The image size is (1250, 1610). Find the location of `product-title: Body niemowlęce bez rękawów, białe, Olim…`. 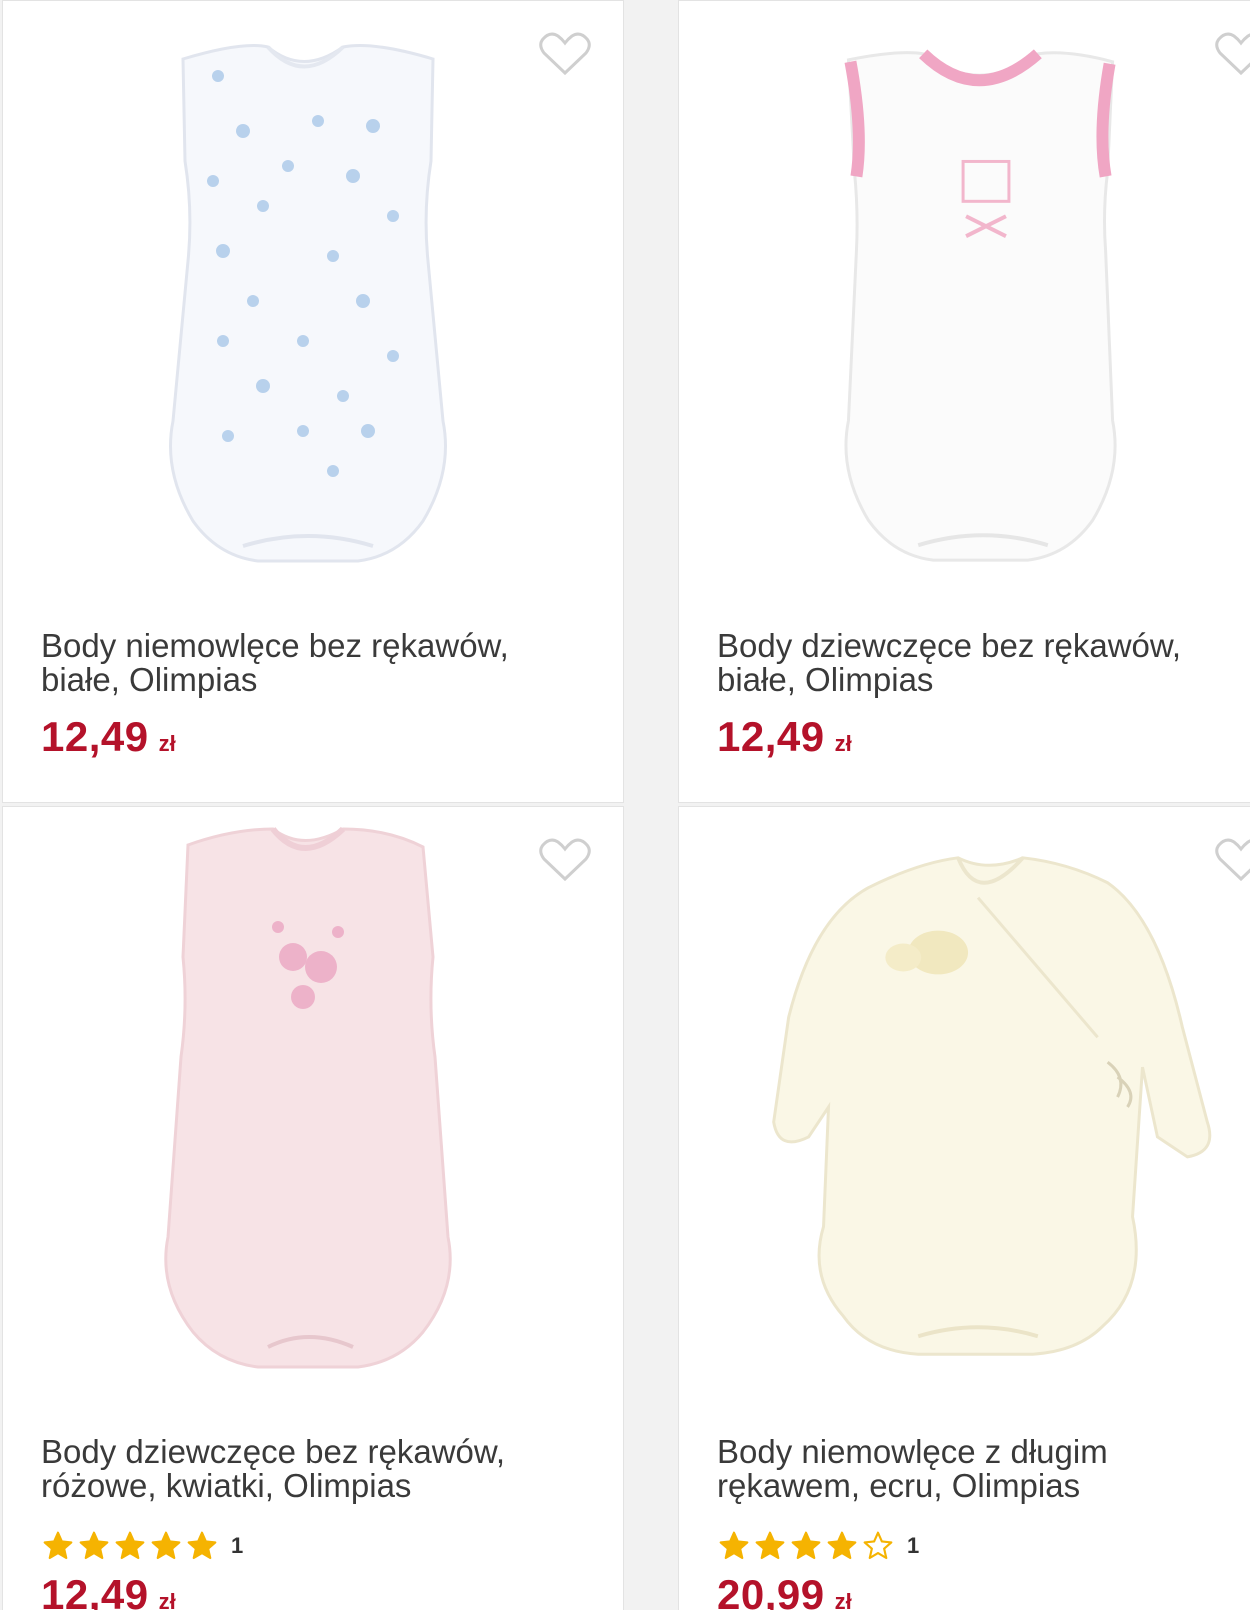

product-title: Body niemowlęce bez rękawów, białe, Olim… is located at coordinates (311, 663).